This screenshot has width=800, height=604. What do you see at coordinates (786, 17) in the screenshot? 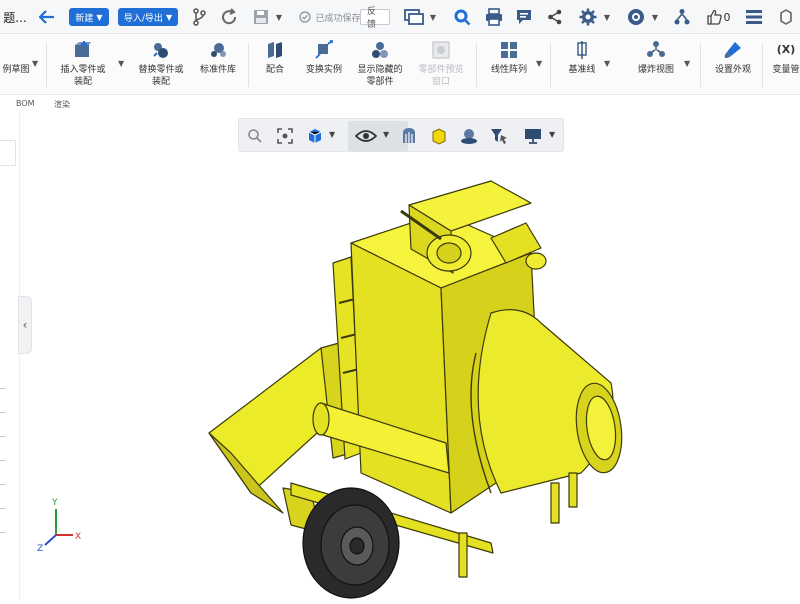
I see `more-icon` at bounding box center [786, 17].